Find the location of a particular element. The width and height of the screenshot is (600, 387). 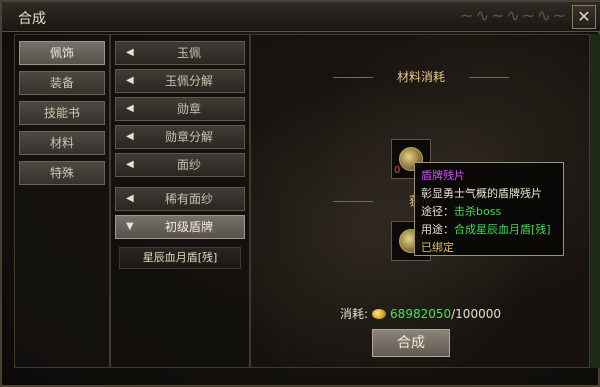

tooltip-use-value: 合成星辰血月盾[残] is located at coordinates (502, 229).